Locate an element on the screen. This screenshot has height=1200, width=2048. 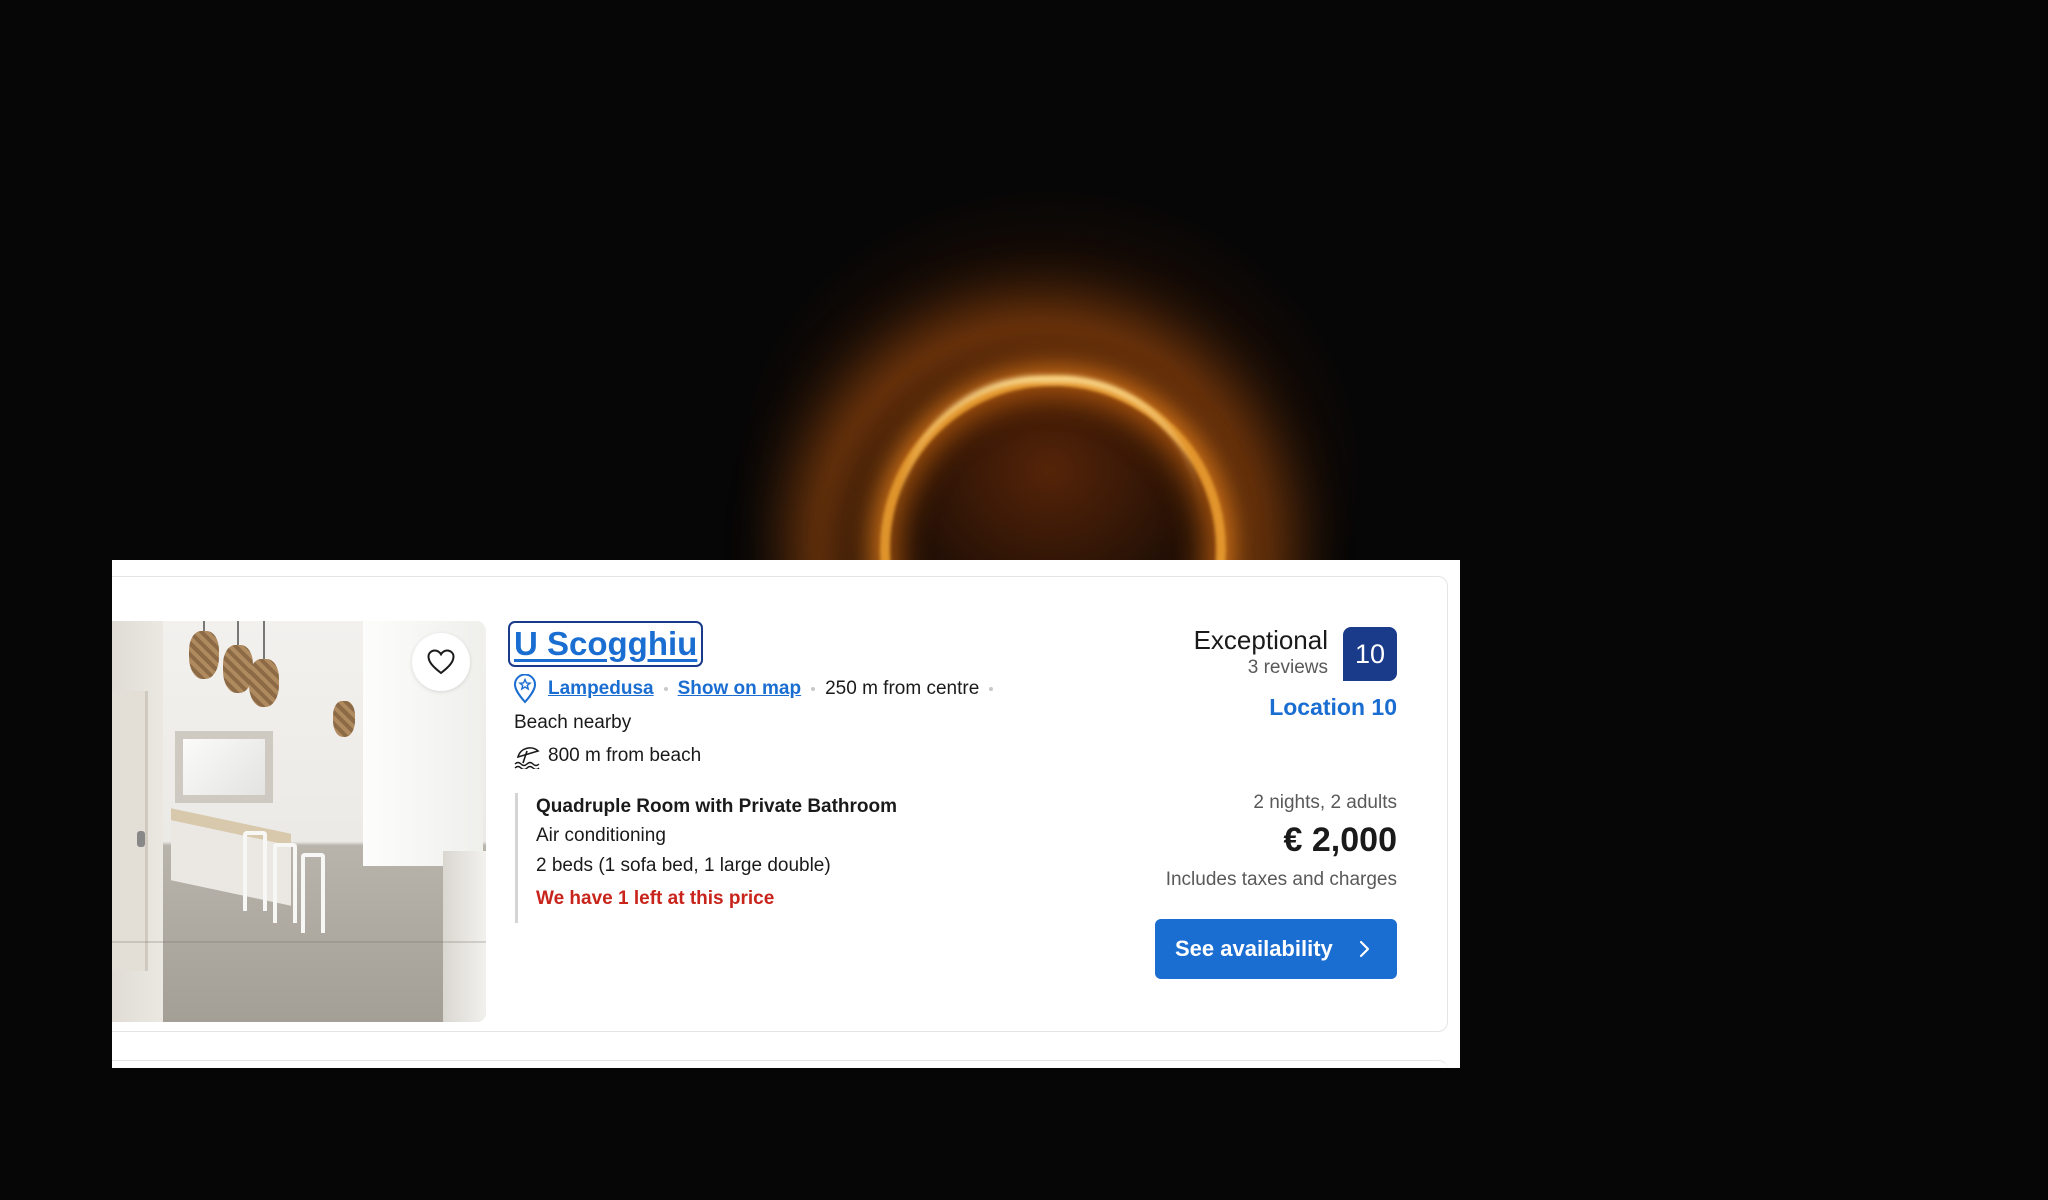
beach-distance: 800 m from beach is located at coordinates (625, 755).